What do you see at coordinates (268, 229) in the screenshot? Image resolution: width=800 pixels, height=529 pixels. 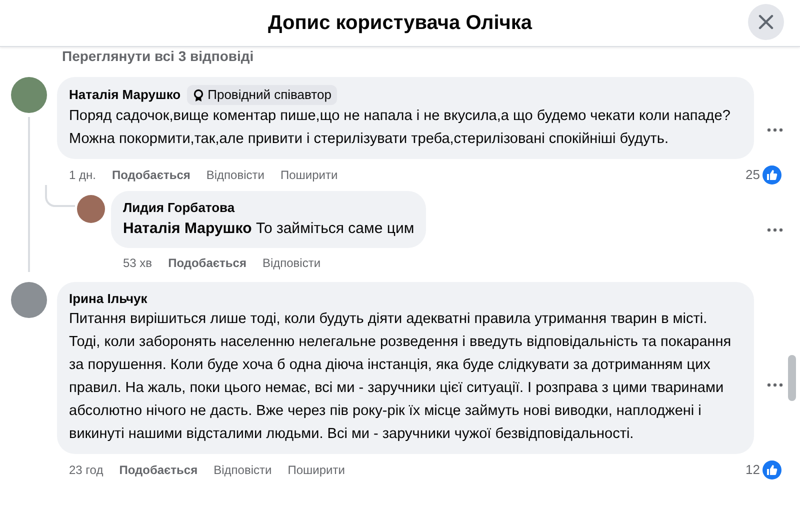 I see `reply-text: Наталія Марушко То займіться саме цим` at bounding box center [268, 229].